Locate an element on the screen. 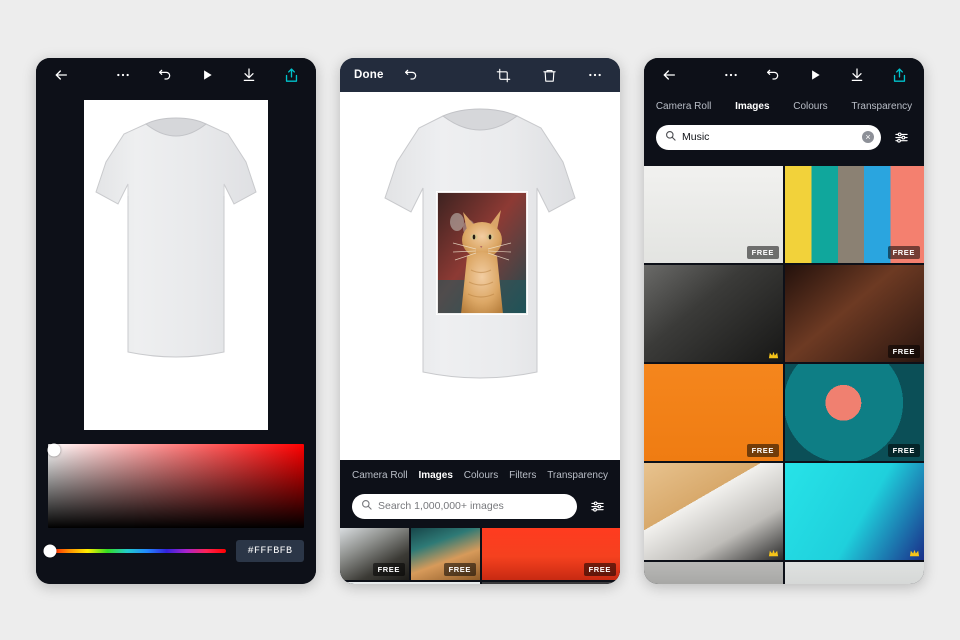  color-picker-panel: #FFFBFB is located at coordinates (176, 508).